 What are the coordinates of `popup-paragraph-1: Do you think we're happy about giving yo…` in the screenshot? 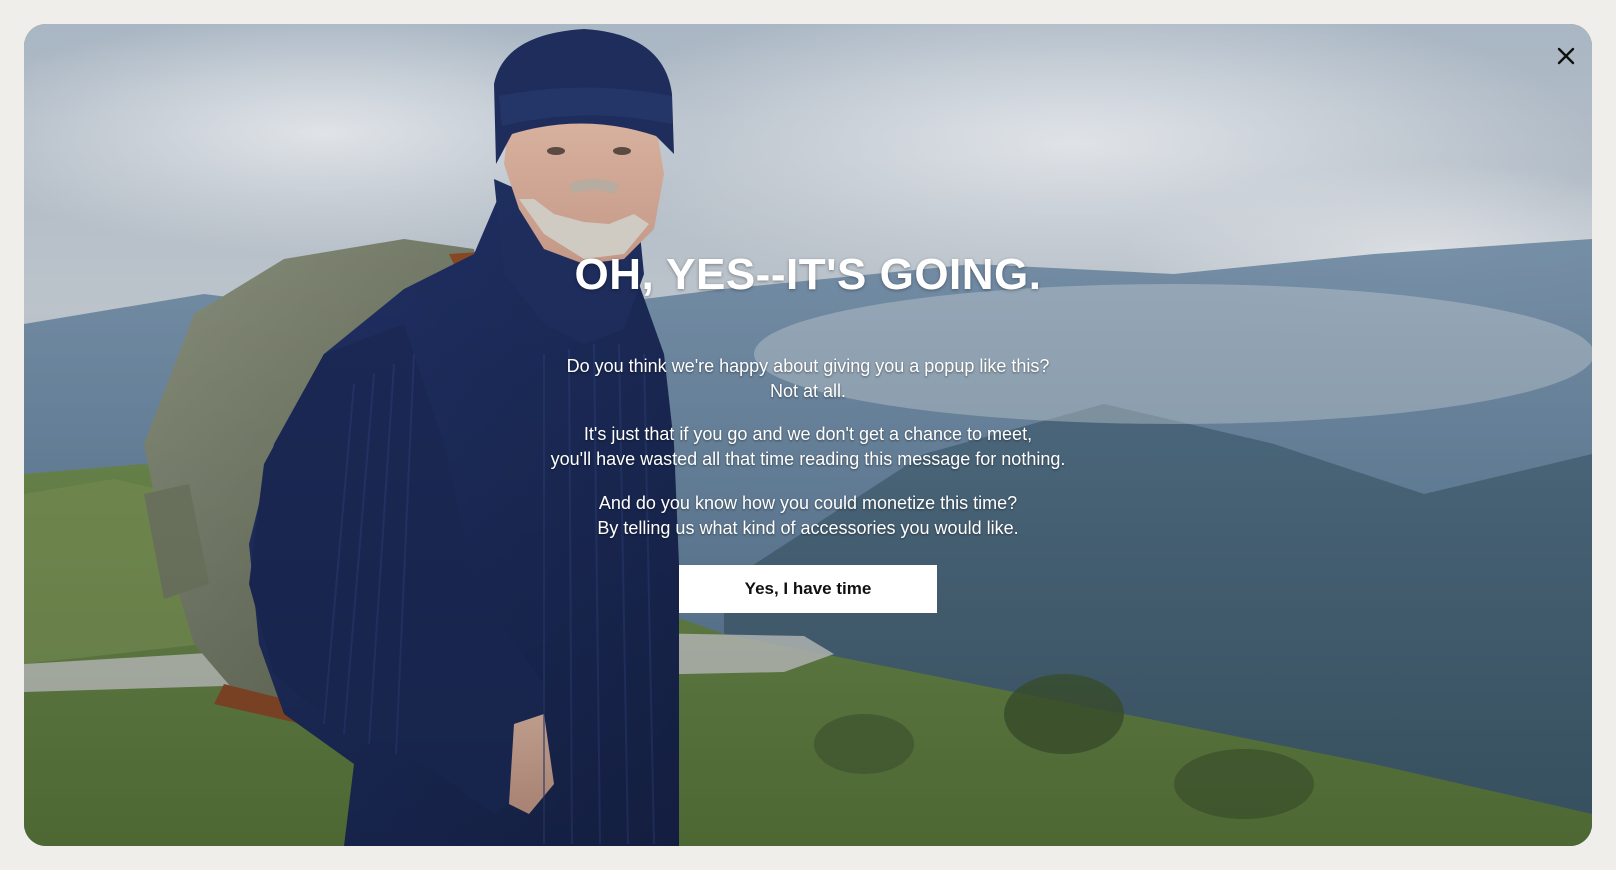 It's located at (808, 379).